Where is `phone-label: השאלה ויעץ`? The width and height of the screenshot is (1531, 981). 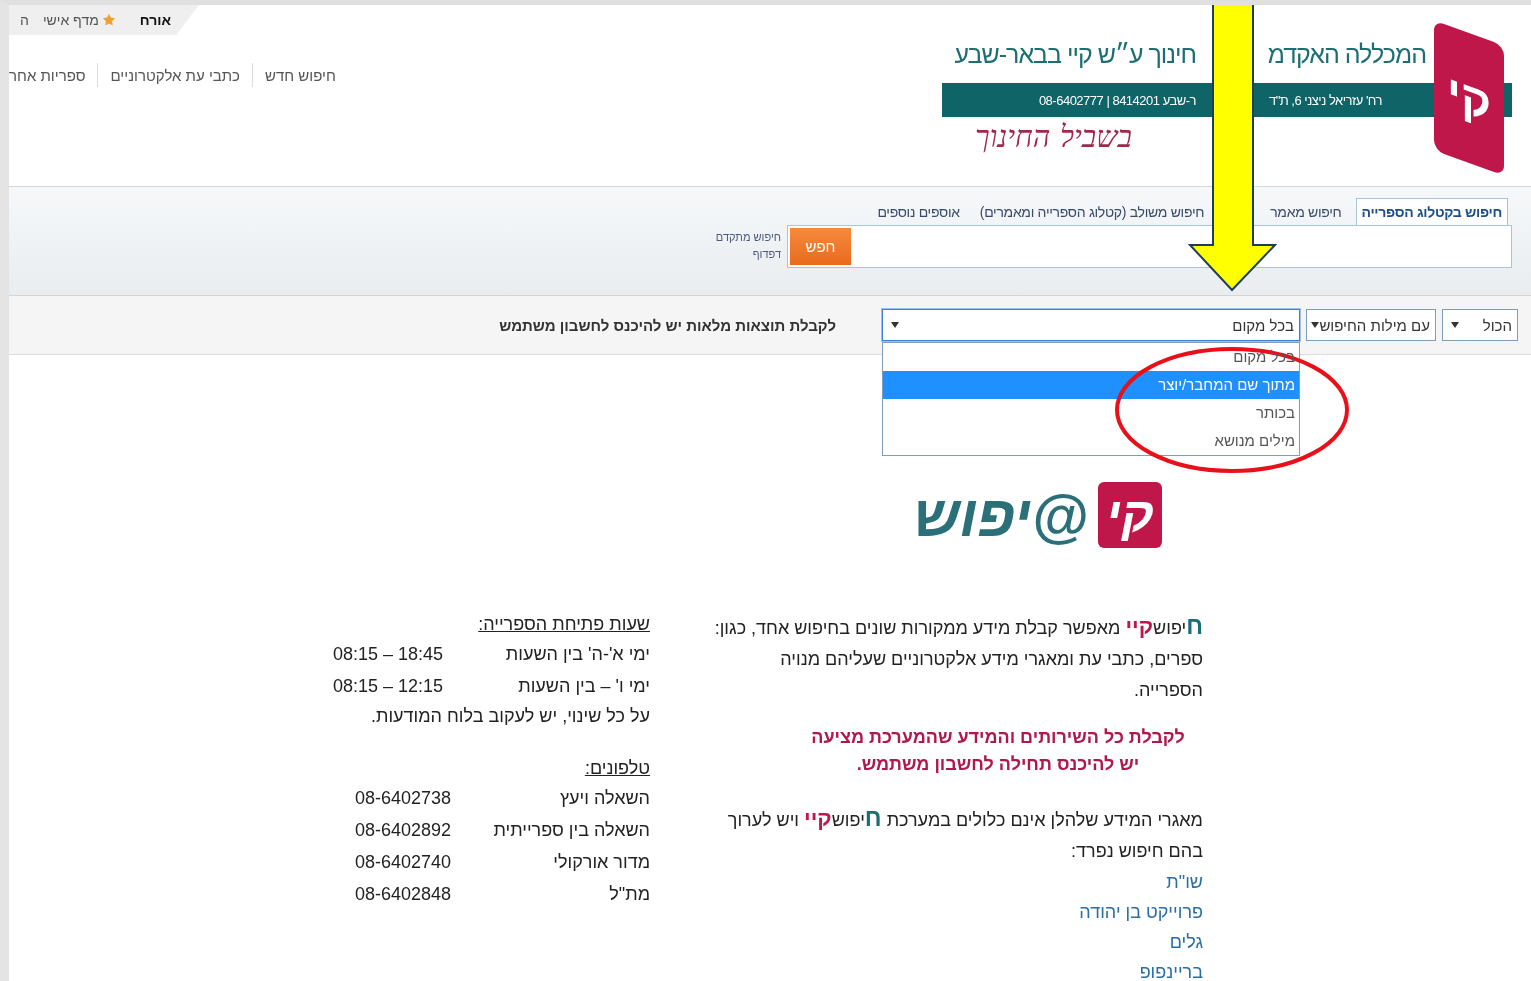 phone-label: השאלה ויעץ is located at coordinates (605, 798).